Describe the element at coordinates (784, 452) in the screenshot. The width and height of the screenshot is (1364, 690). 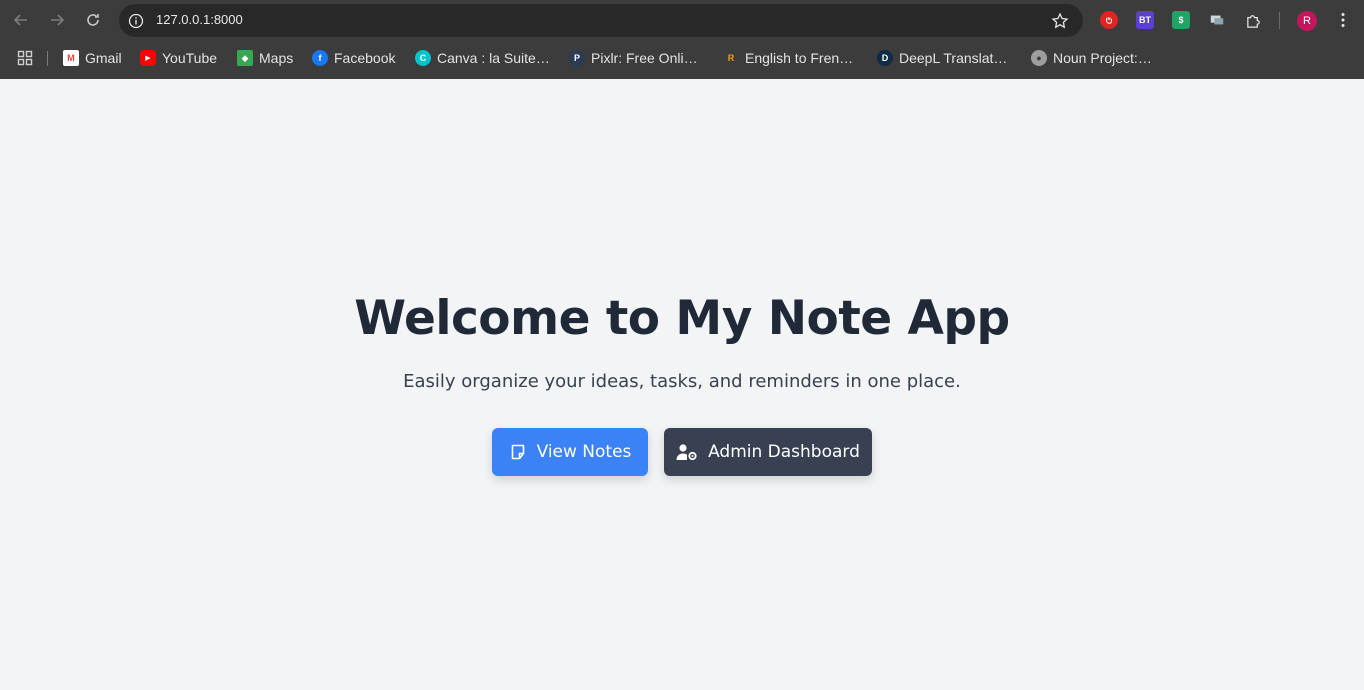
I see `admin-dashboard-label: Admin Dashboard` at that location.